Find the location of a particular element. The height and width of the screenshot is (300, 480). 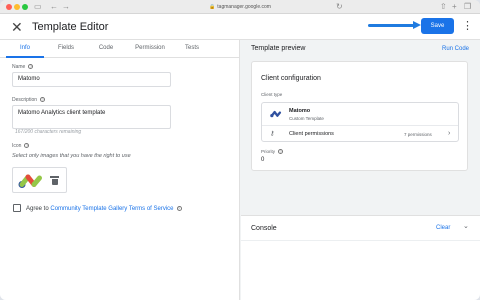

tab-overview-icon: ❐ is located at coordinates (467, 7).